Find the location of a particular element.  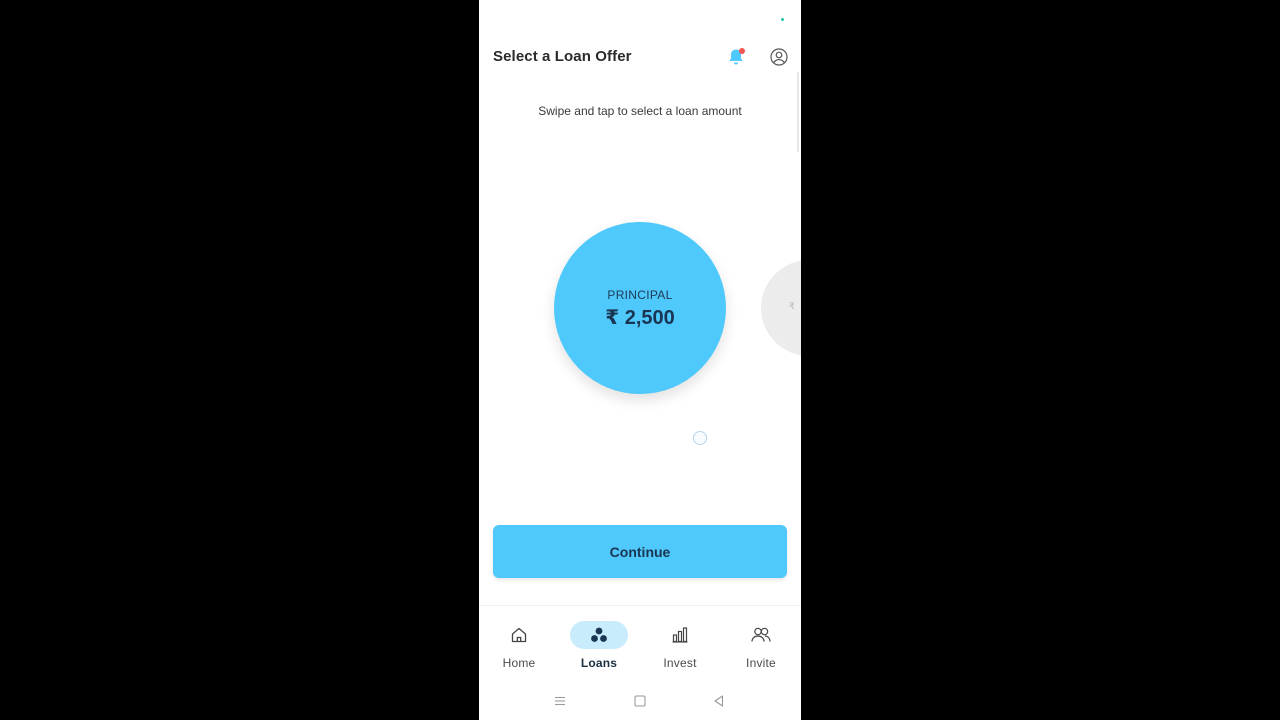

people-icon is located at coordinates (761, 634).